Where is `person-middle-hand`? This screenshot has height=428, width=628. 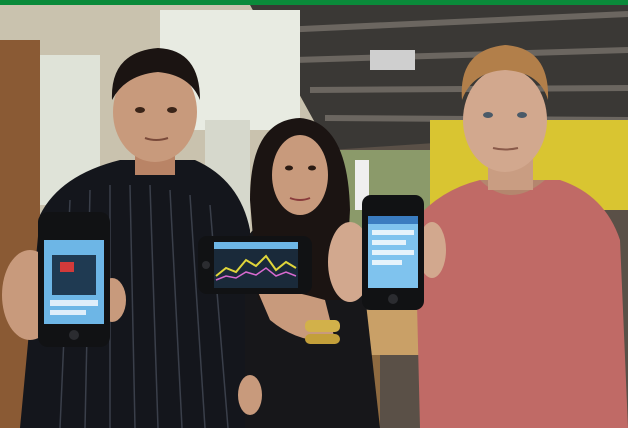 person-middle-hand is located at coordinates (250, 395).